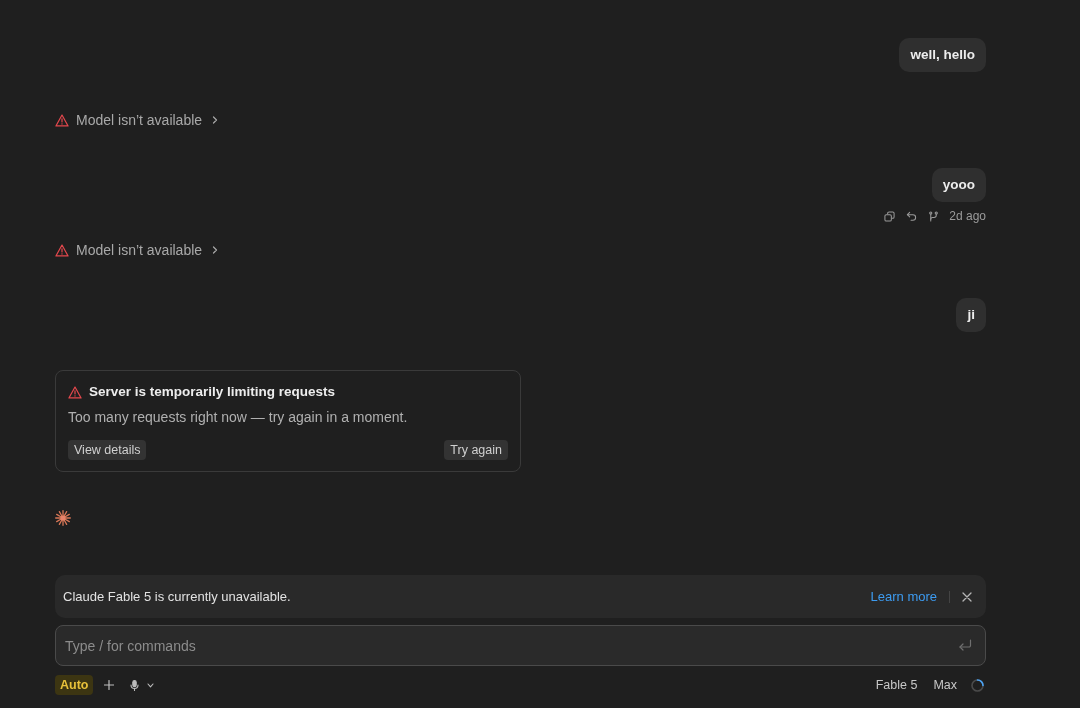  Describe the element at coordinates (896, 685) in the screenshot. I see `model-selector: Fable 5` at that location.